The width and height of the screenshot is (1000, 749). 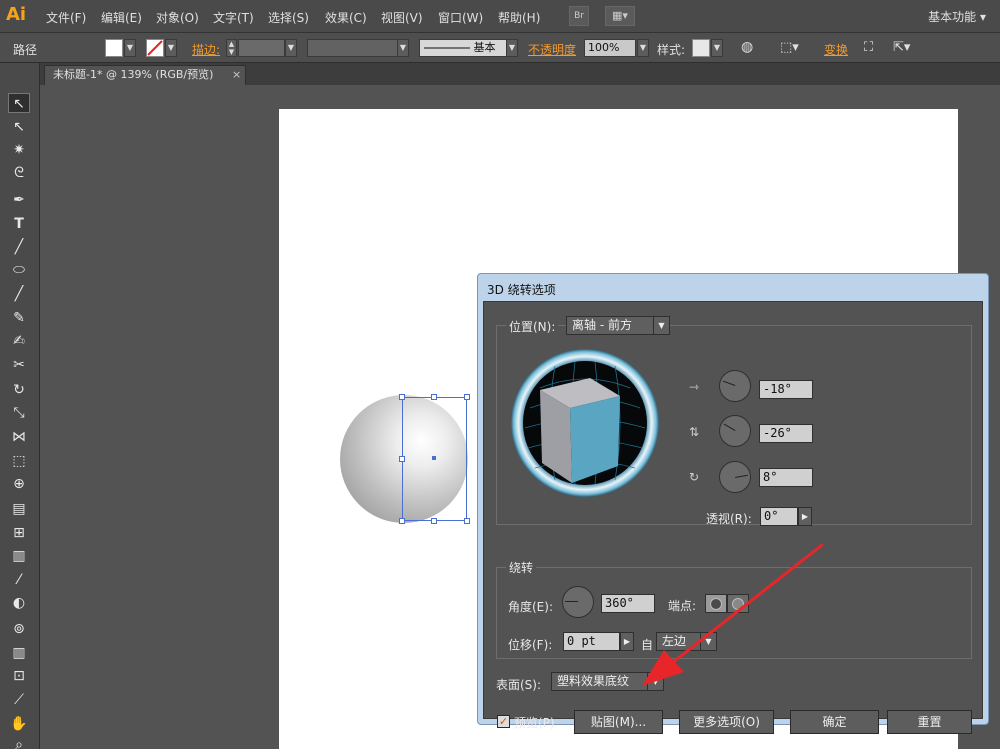 What do you see at coordinates (655, 681) in the screenshot?
I see `chevron-down-icon: ▼` at bounding box center [655, 681].